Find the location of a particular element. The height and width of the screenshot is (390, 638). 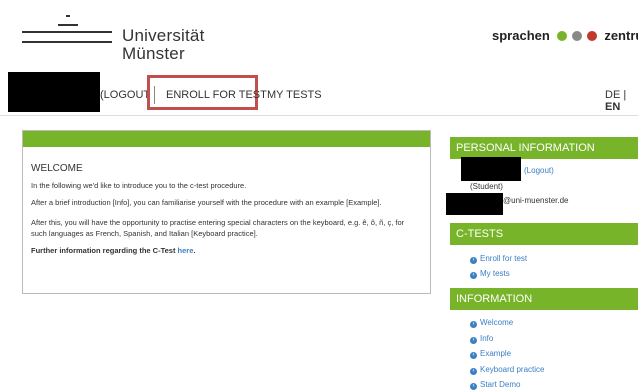

information-section: INFORMATION is located at coordinates (544, 299).